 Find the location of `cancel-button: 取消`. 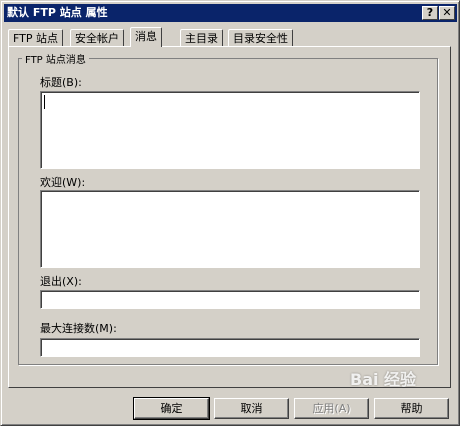

cancel-button: 取消 is located at coordinates (251, 408).